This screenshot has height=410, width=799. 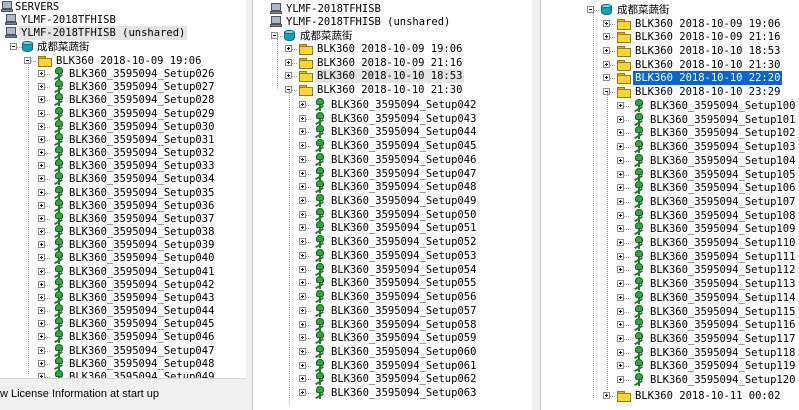 What do you see at coordinates (670, 257) in the screenshot?
I see `tree-node-setup: BLK360_3595094_Setup111` at bounding box center [670, 257].